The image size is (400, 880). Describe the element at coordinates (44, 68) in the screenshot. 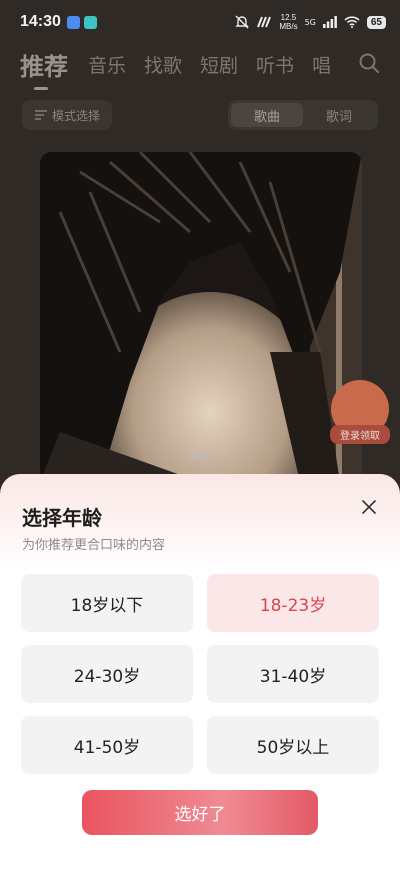

I see `tab-recommend: 推荐` at that location.